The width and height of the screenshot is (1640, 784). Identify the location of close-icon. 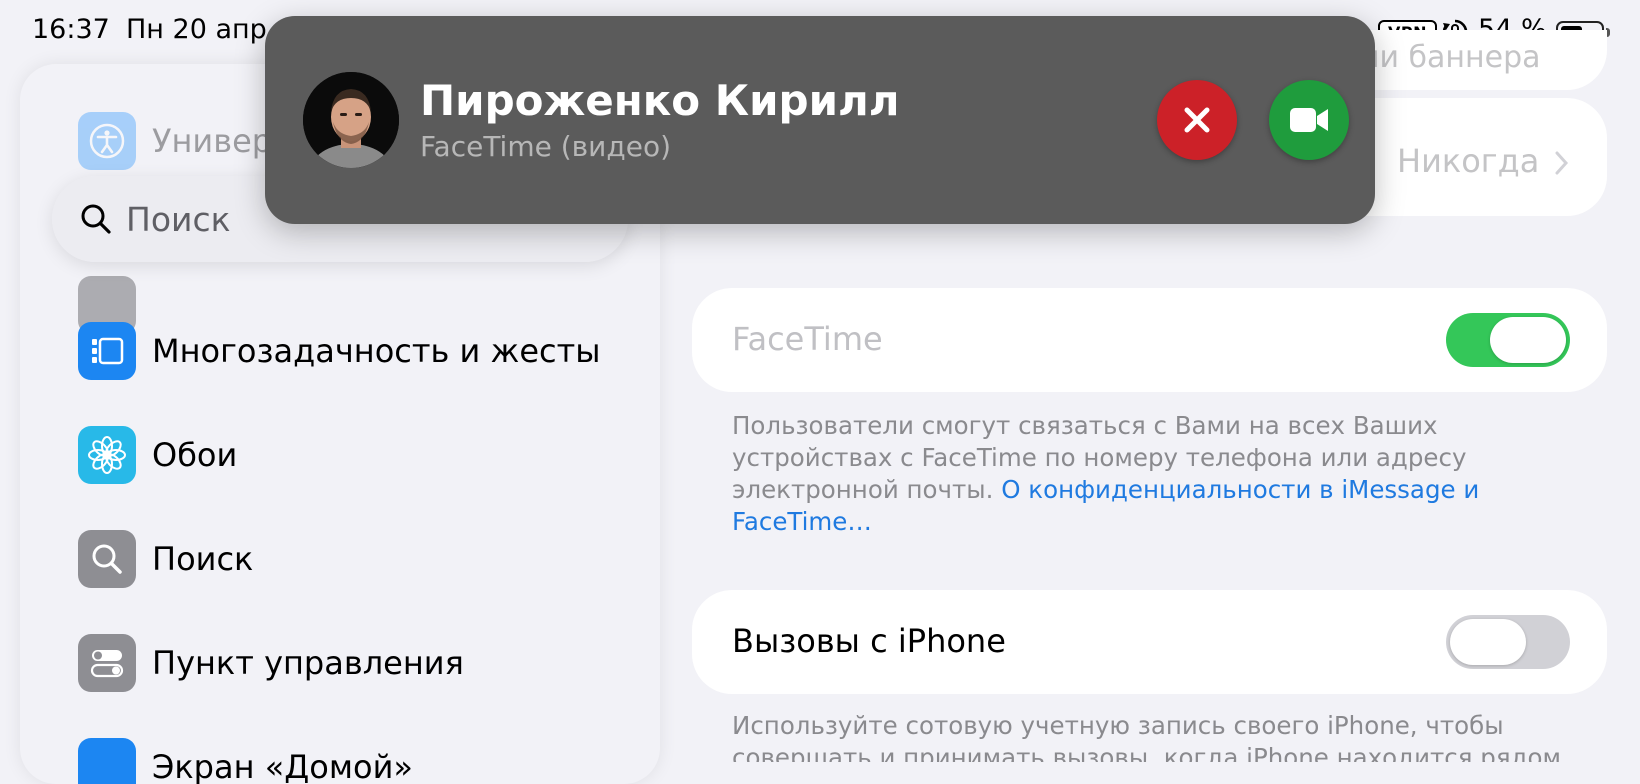
(1197, 120).